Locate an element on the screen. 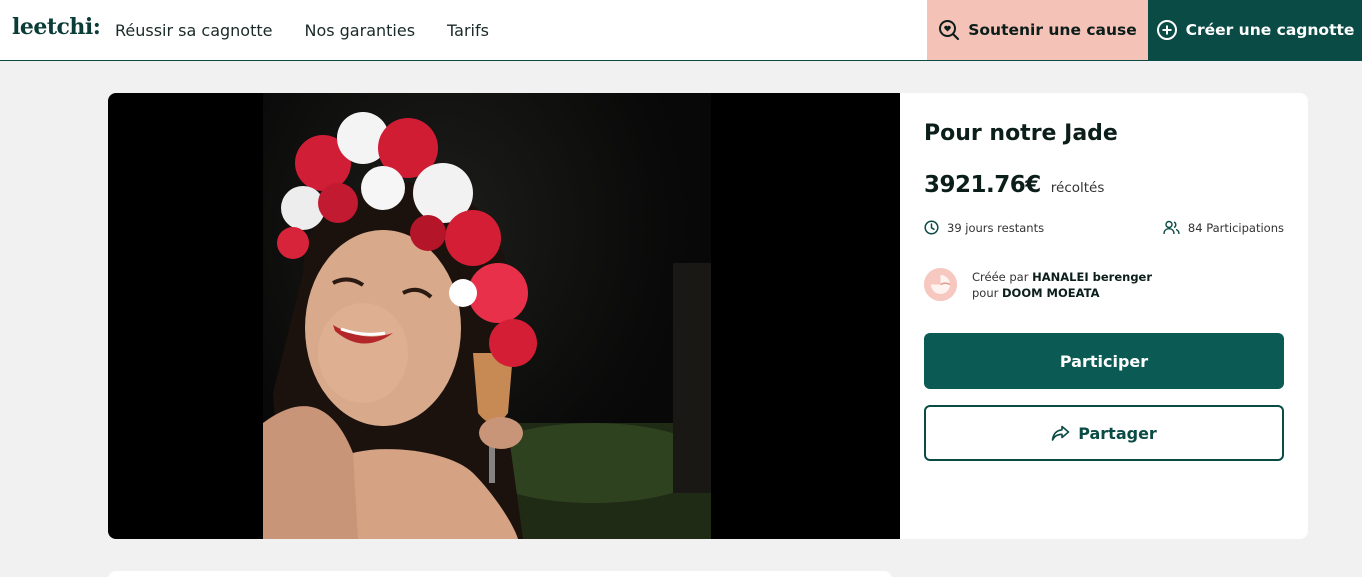 The height and width of the screenshot is (577, 1362). beneficiary-name: DOOM MOEATA is located at coordinates (1051, 292).